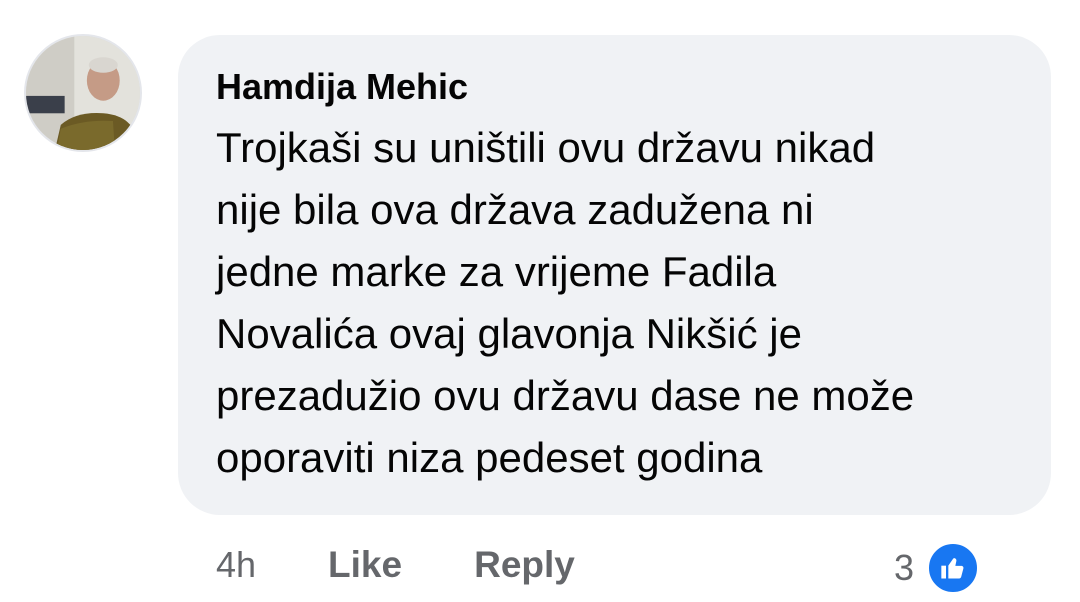 The image size is (1080, 602). What do you see at coordinates (565, 395) in the screenshot?
I see `comment-text-line: prezadužio ovu državu dase ne može` at bounding box center [565, 395].